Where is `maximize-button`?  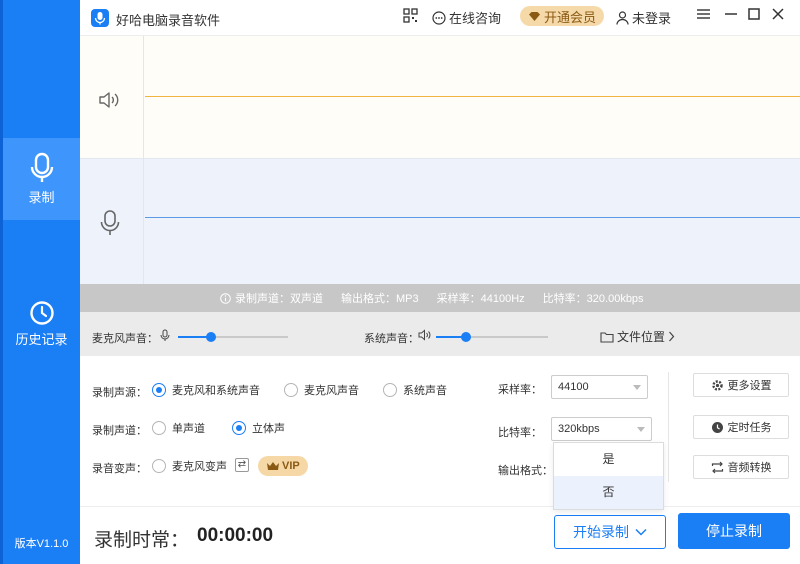
maximize-button is located at coordinates (754, 14).